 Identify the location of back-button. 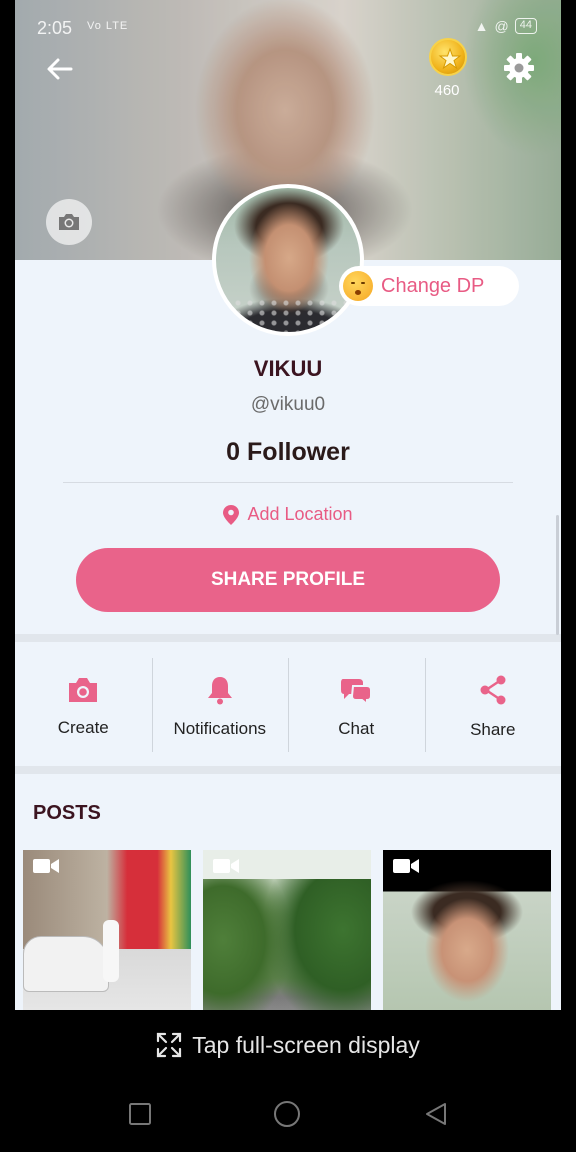
(60, 69).